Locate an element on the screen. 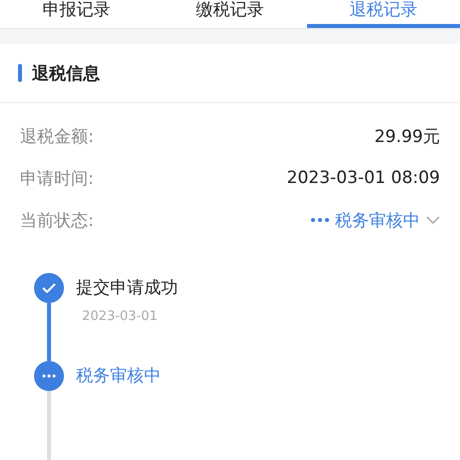 The height and width of the screenshot is (460, 460). field-label: 申请时间: is located at coordinates (57, 179).